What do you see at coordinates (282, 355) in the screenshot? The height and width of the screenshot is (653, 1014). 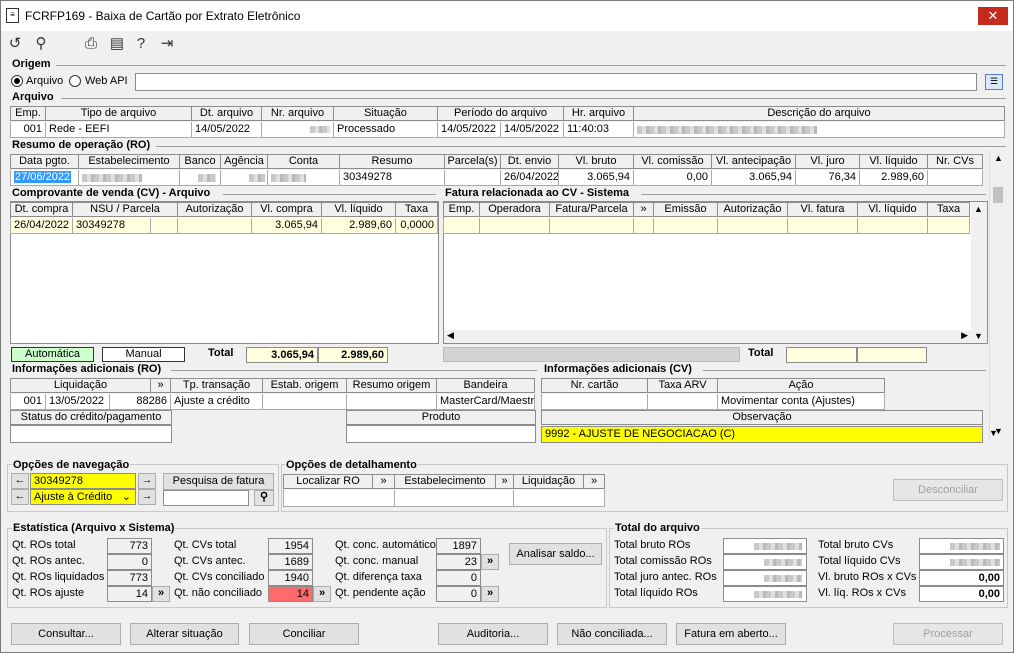 I see `cv-total-compra: 3.065,94` at bounding box center [282, 355].